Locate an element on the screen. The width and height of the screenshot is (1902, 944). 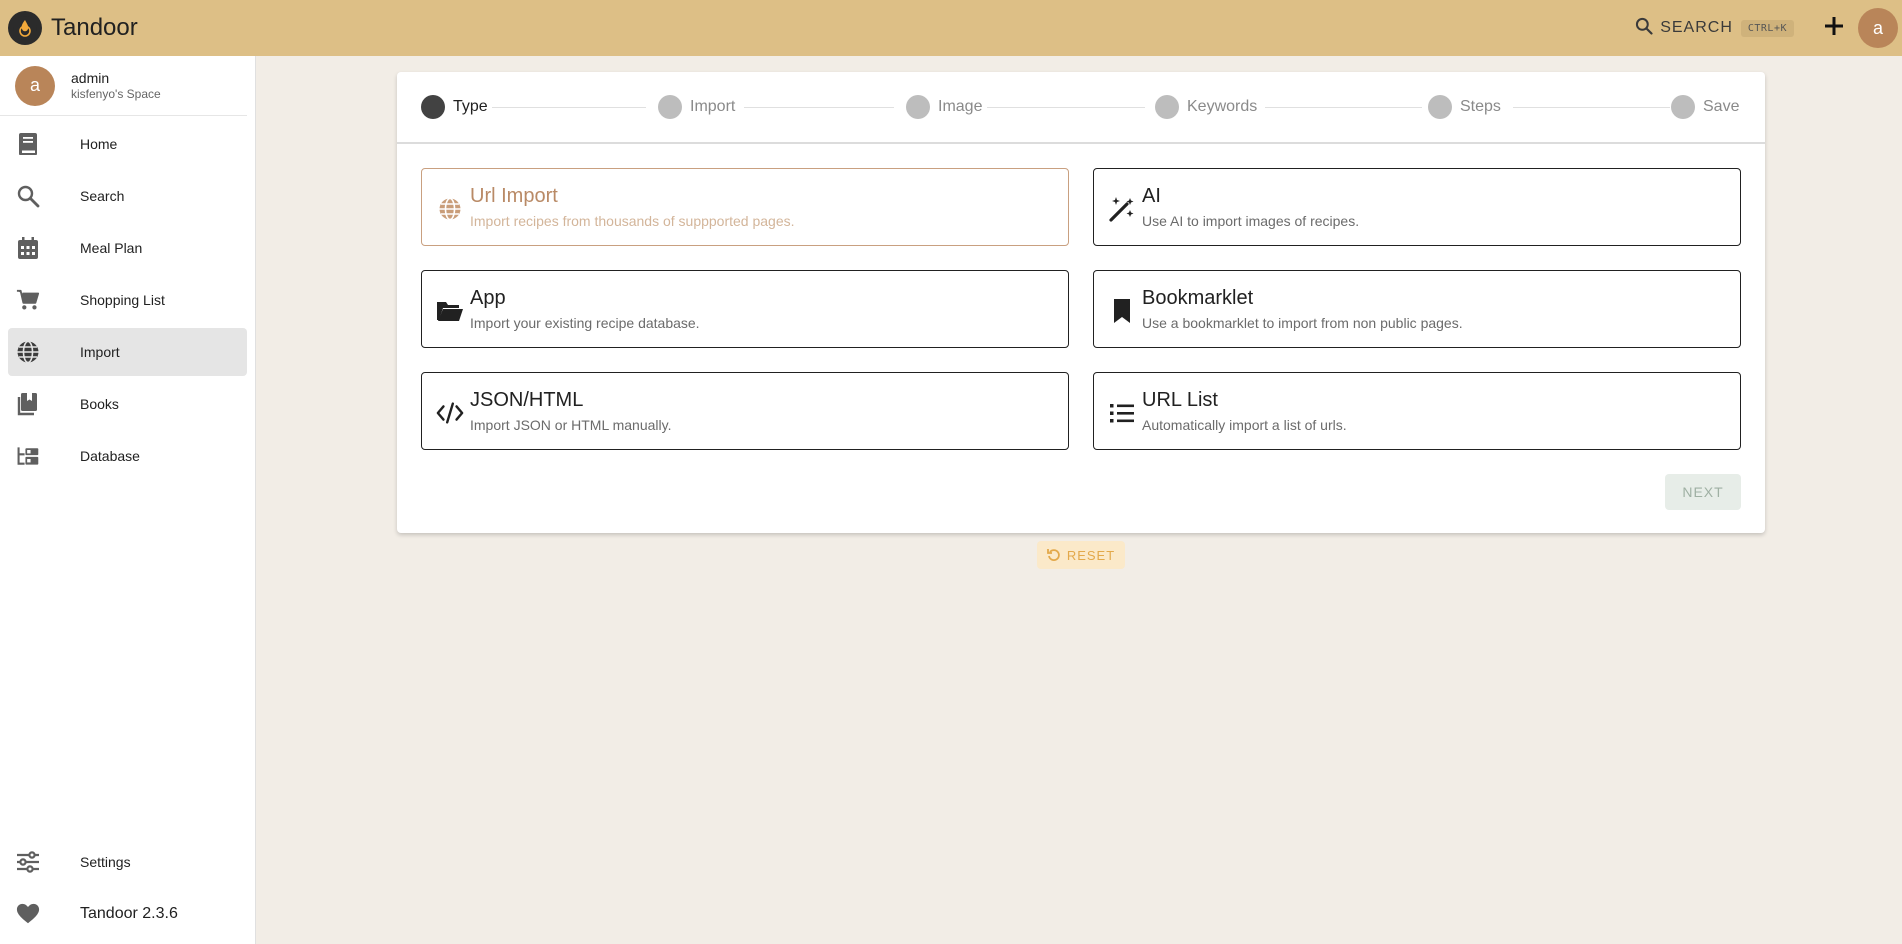
option-title: Url Import is located at coordinates (514, 196).